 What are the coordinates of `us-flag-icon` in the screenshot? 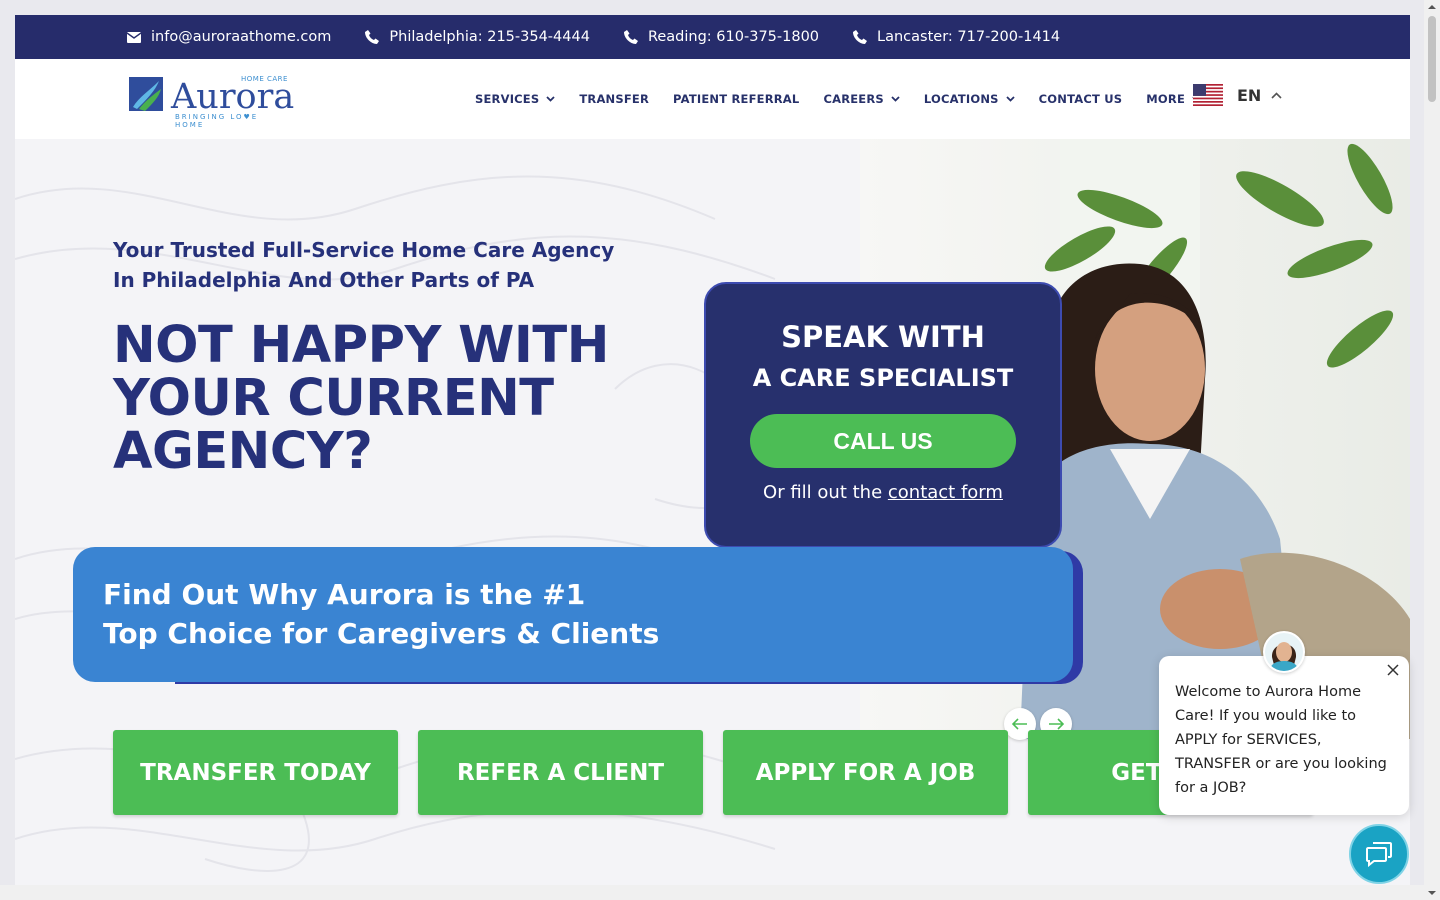 It's located at (1208, 95).